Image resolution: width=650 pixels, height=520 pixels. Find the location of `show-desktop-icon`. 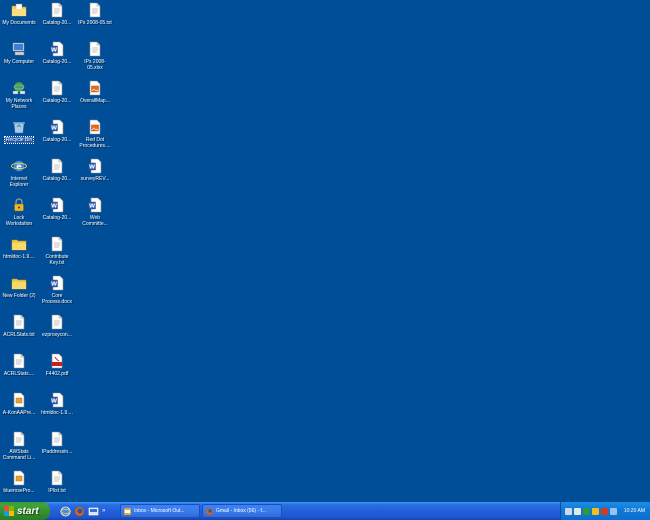

show-desktop-icon is located at coordinates (93, 511).